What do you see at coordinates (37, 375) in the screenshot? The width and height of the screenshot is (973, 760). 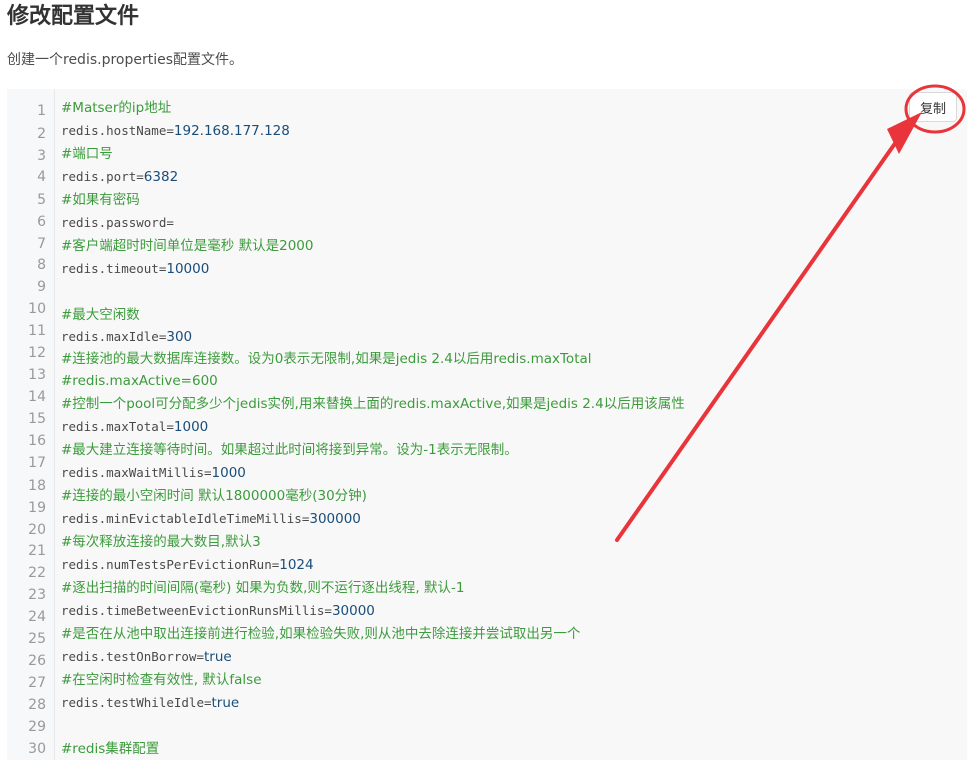 I see `line-number: 13` at bounding box center [37, 375].